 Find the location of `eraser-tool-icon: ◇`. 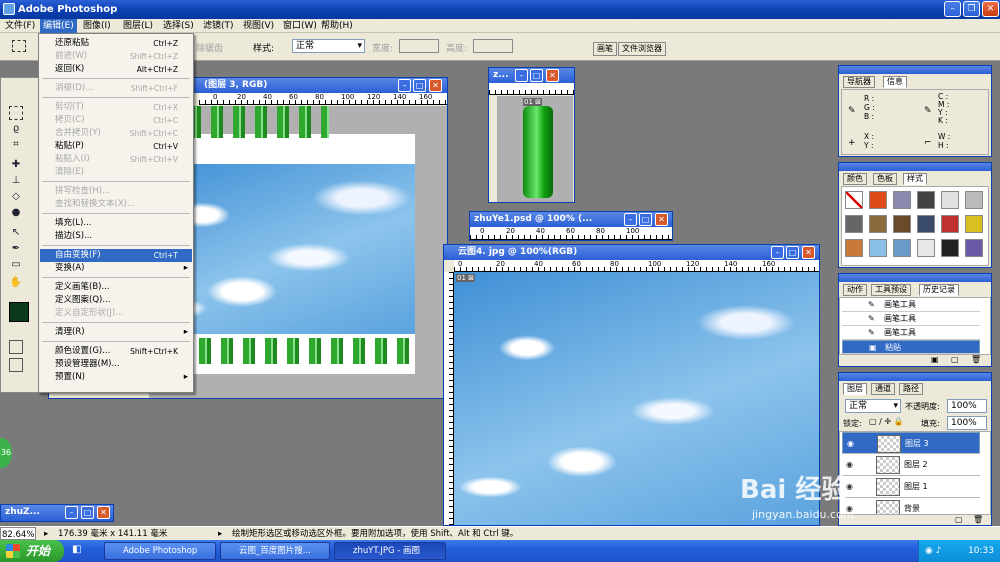

eraser-tool-icon: ◇ is located at coordinates (16, 197).